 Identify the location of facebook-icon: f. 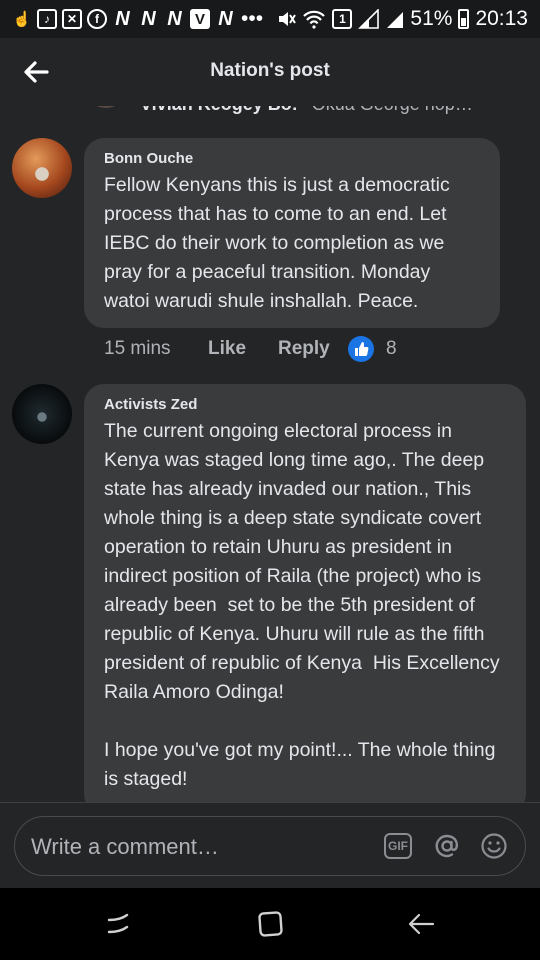
(97, 19).